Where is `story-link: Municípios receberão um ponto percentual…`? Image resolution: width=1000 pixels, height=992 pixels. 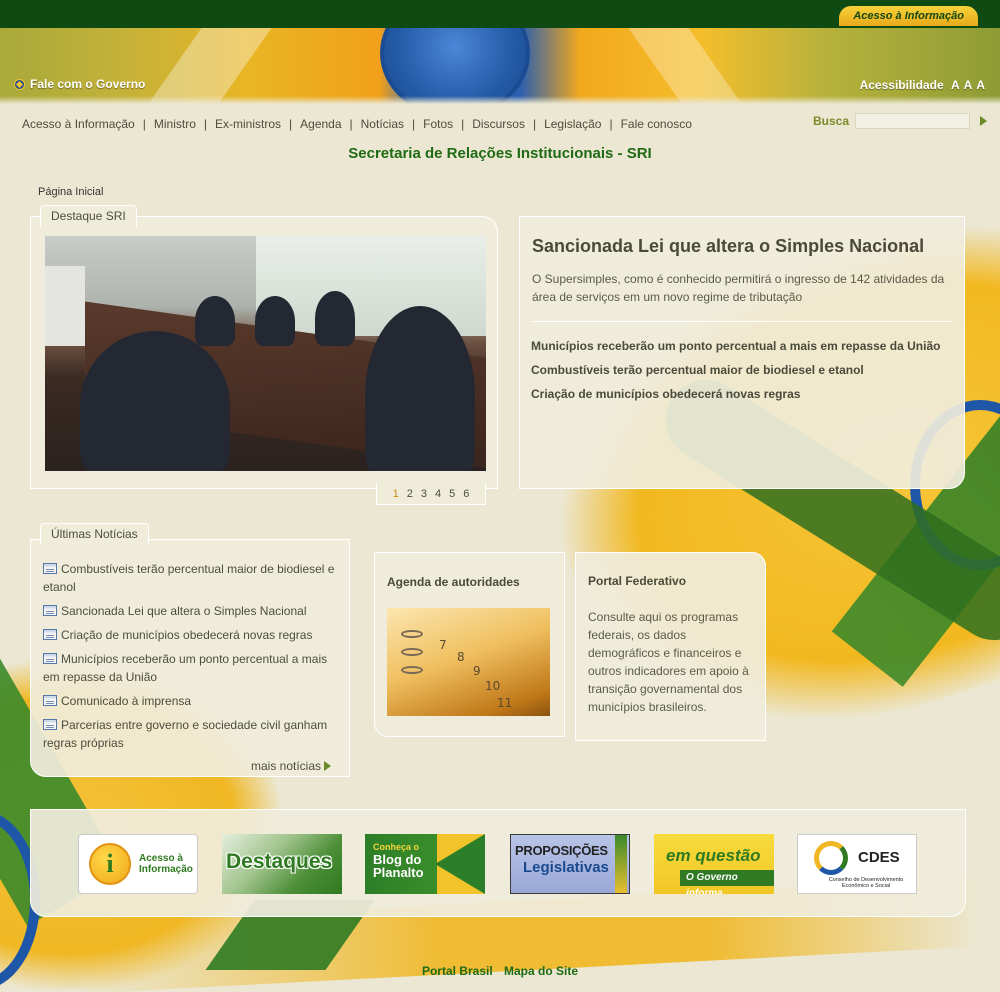 story-link: Municípios receberão um ponto percentual… is located at coordinates (735, 350).